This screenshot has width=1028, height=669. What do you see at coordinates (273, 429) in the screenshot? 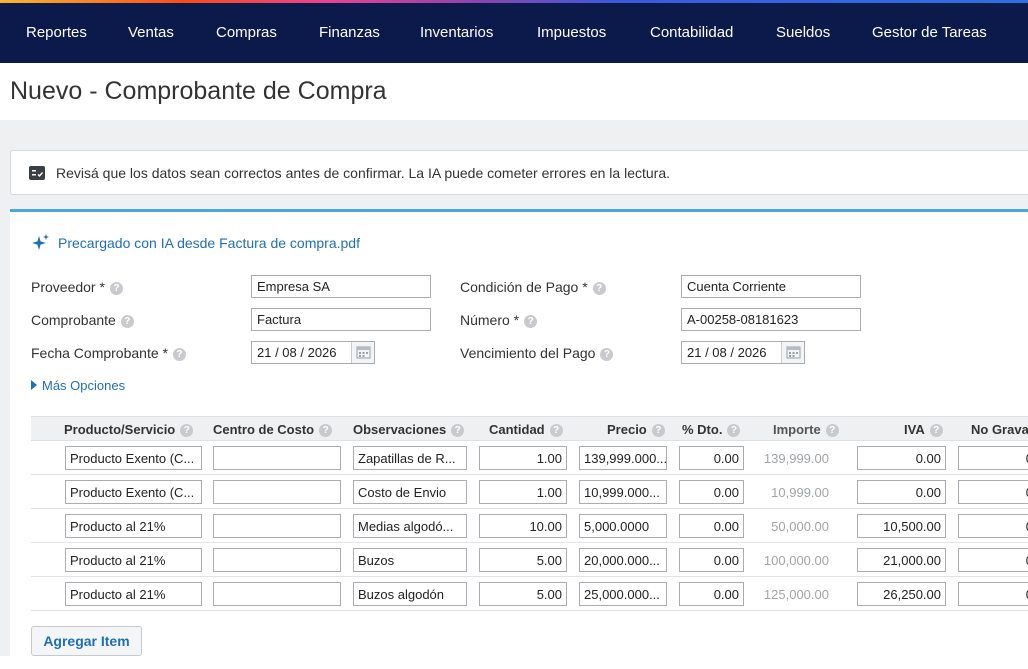
I see `col-centro-costo: Centro de Costo?` at bounding box center [273, 429].